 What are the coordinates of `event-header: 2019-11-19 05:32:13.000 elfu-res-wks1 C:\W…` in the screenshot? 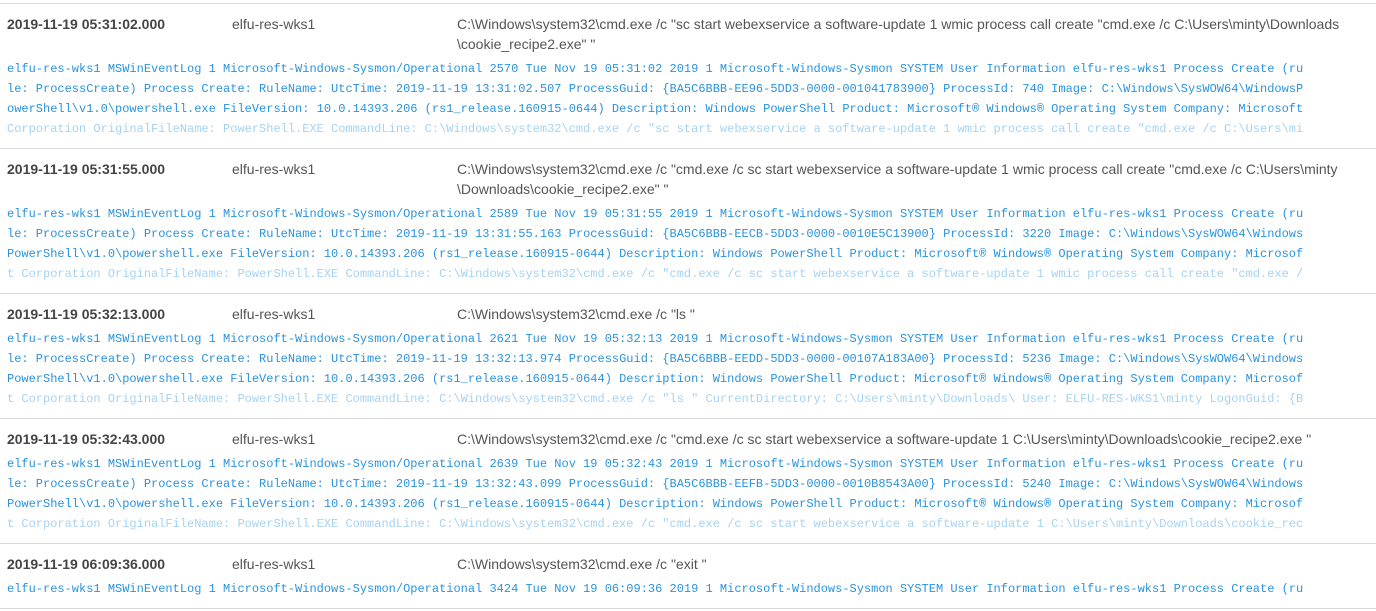 It's located at (688, 314).